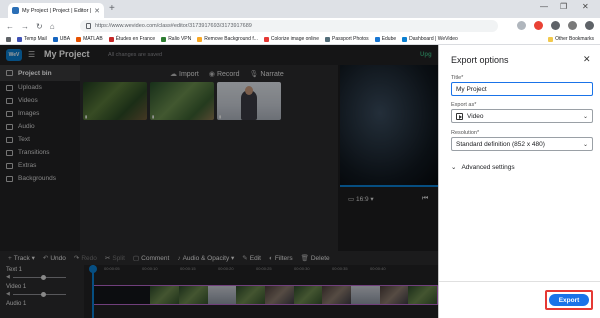 Image resolution: width=600 pixels, height=318 pixels. I want to click on bookmark-item: Dashboard | WeVideo, so click(430, 39).